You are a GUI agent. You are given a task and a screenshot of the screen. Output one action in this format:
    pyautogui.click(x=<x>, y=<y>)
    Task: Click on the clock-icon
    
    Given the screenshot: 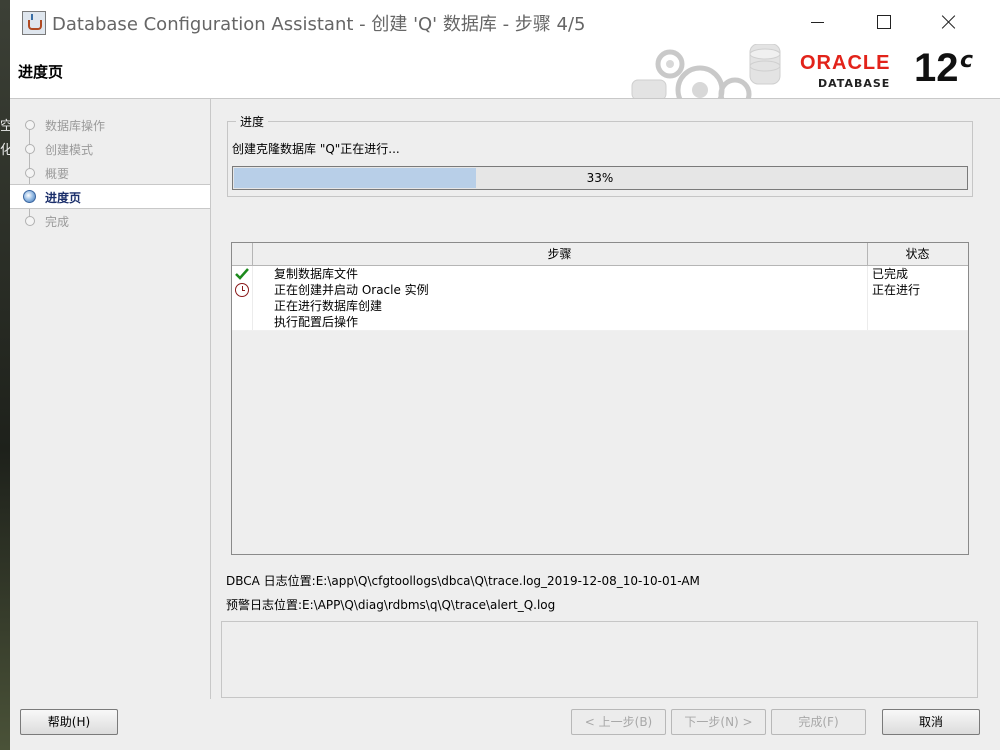 What is the action you would take?
    pyautogui.click(x=242, y=290)
    